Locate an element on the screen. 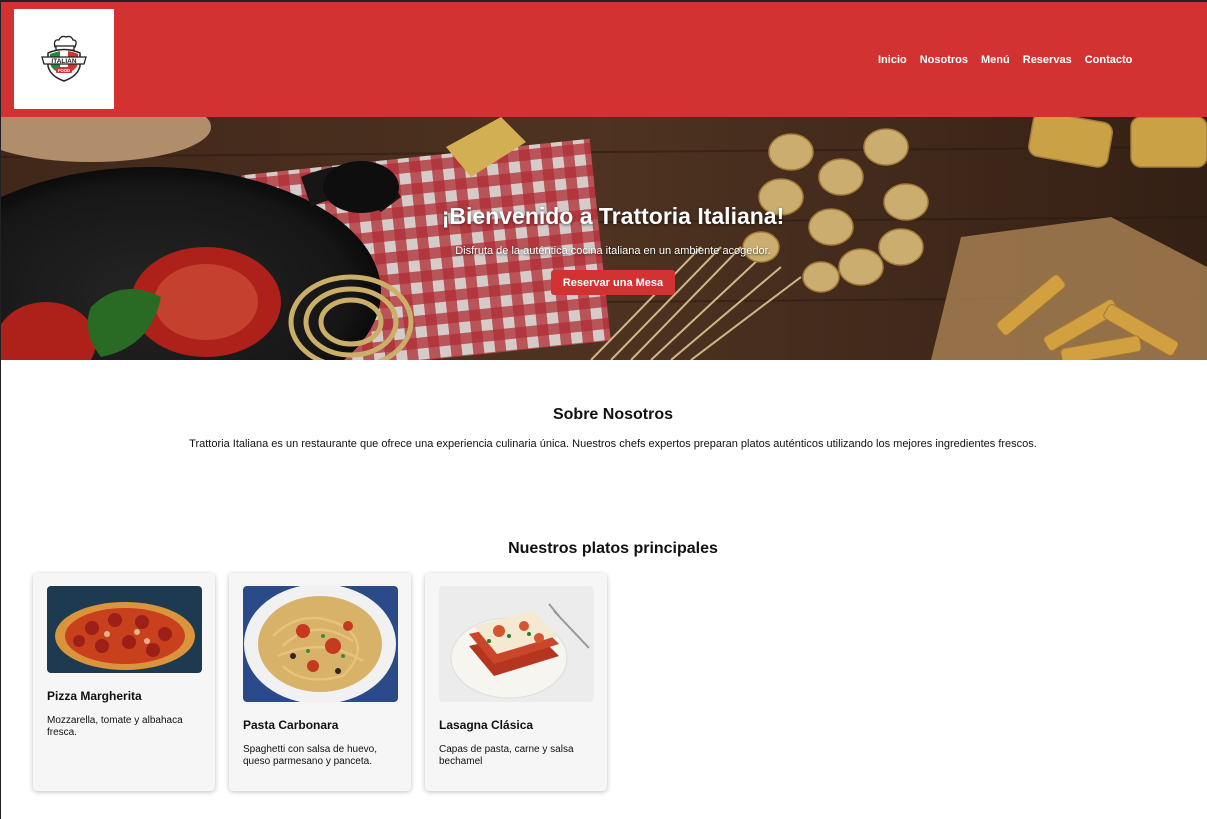  nav-item-nosotros: Nosotros is located at coordinates (944, 60).